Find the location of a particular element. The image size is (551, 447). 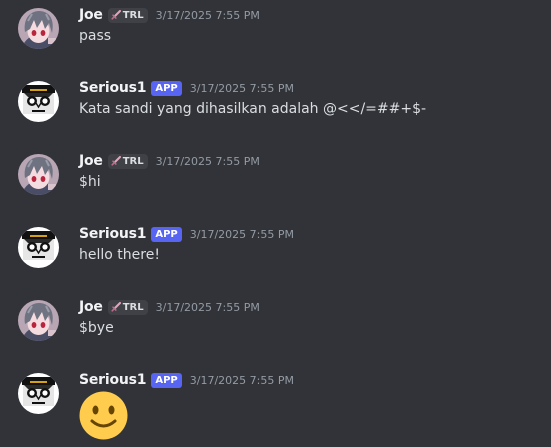

message-content: $bye is located at coordinates (96, 328).